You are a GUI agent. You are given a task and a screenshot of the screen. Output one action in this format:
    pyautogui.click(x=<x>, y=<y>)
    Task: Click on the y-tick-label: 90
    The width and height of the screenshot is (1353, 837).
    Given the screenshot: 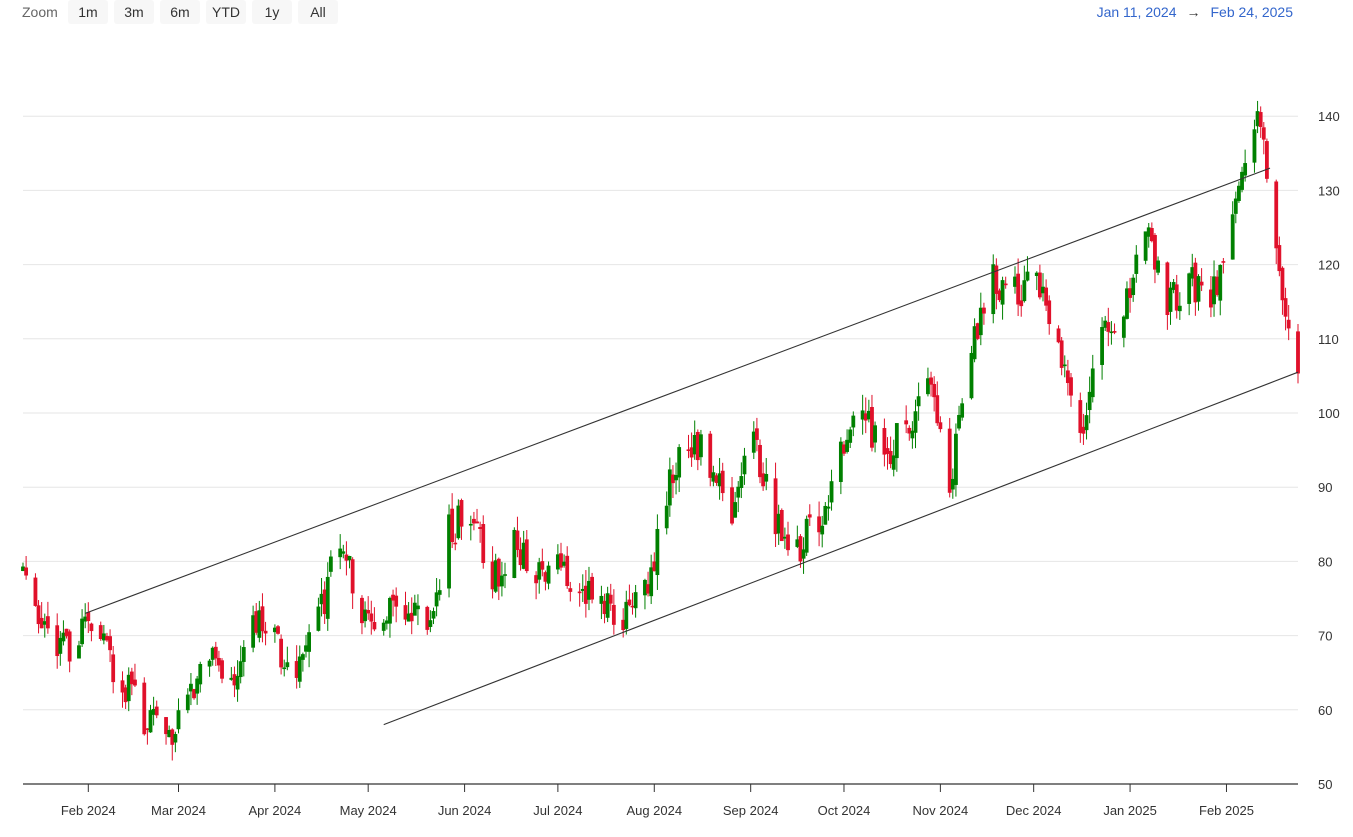 What is the action you would take?
    pyautogui.click(x=1325, y=487)
    